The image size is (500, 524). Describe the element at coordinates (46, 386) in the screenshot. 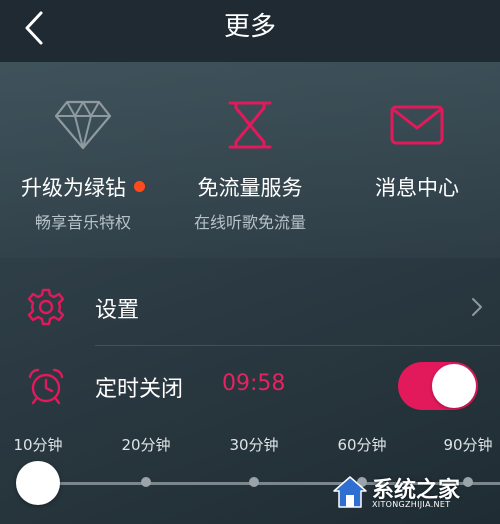

I see `alarm-clock-icon` at that location.